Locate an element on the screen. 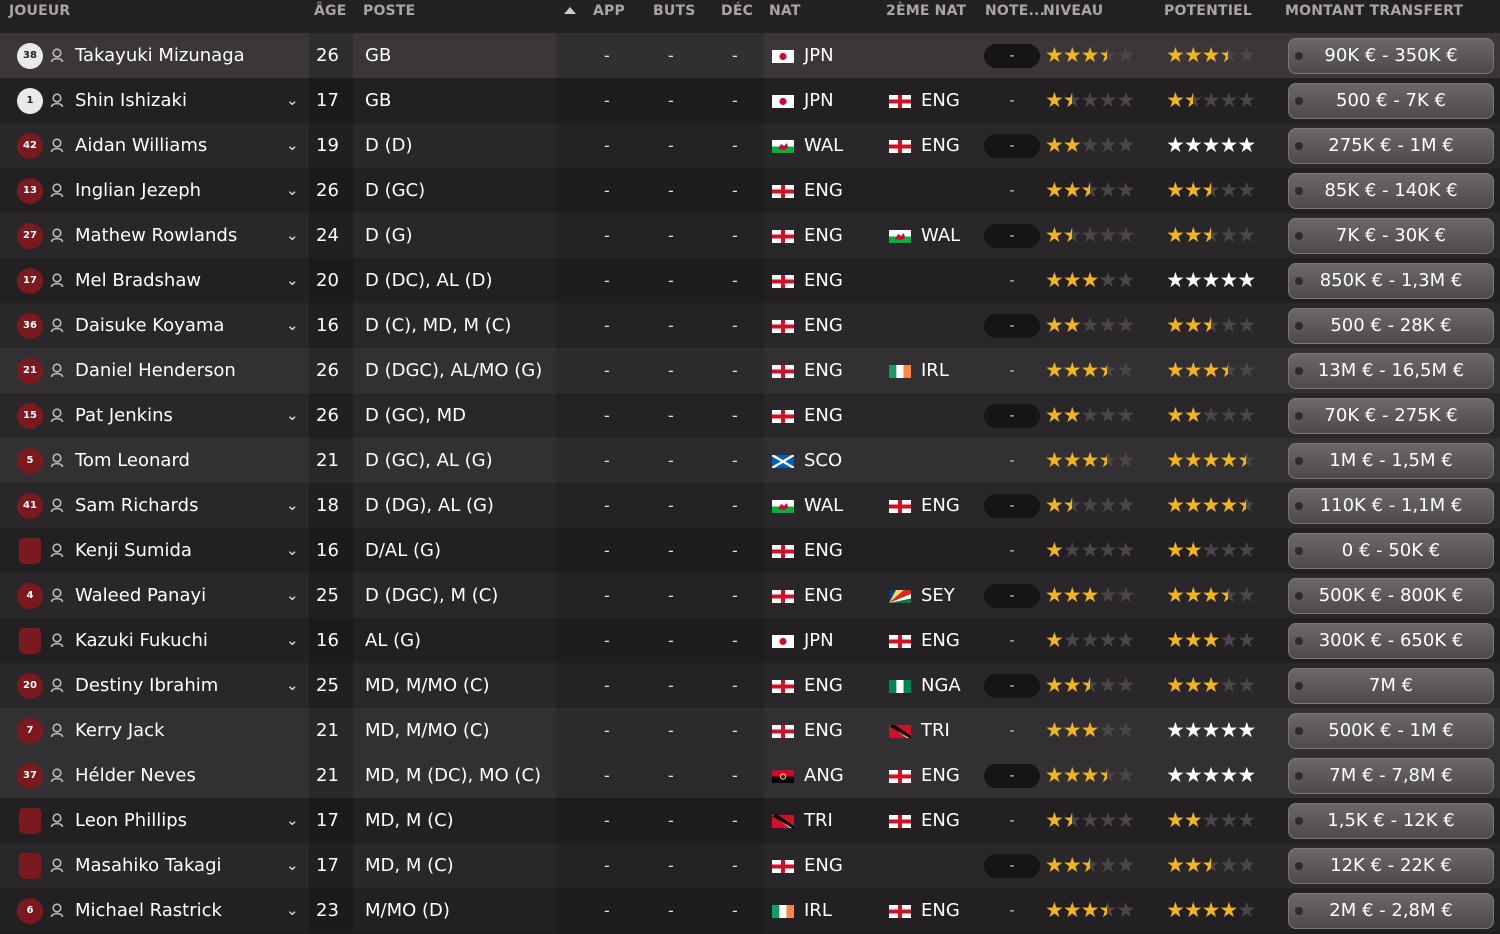  transfer-value-button: 2M € - 2,8M € is located at coordinates (1391, 911).